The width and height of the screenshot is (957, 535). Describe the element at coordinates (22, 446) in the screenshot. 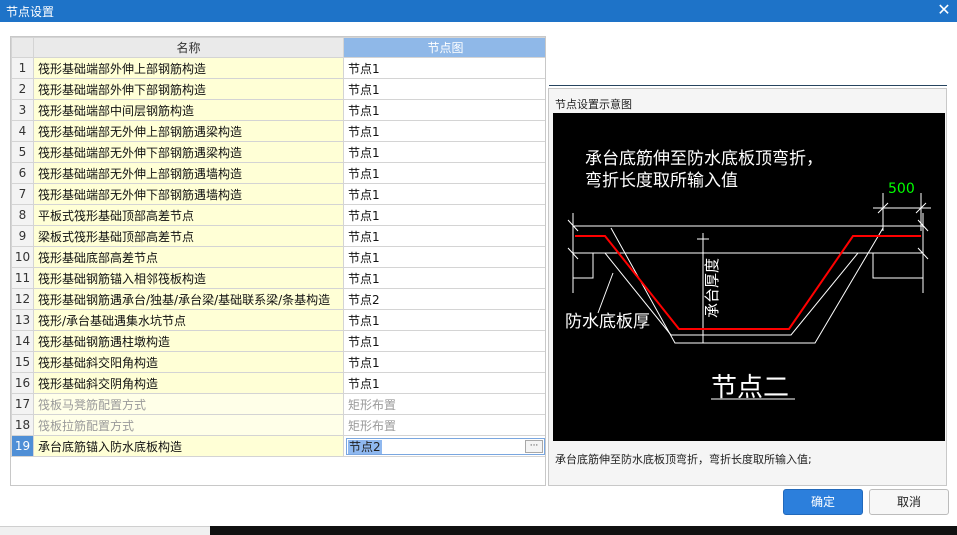

I see `row-number: 19` at that location.